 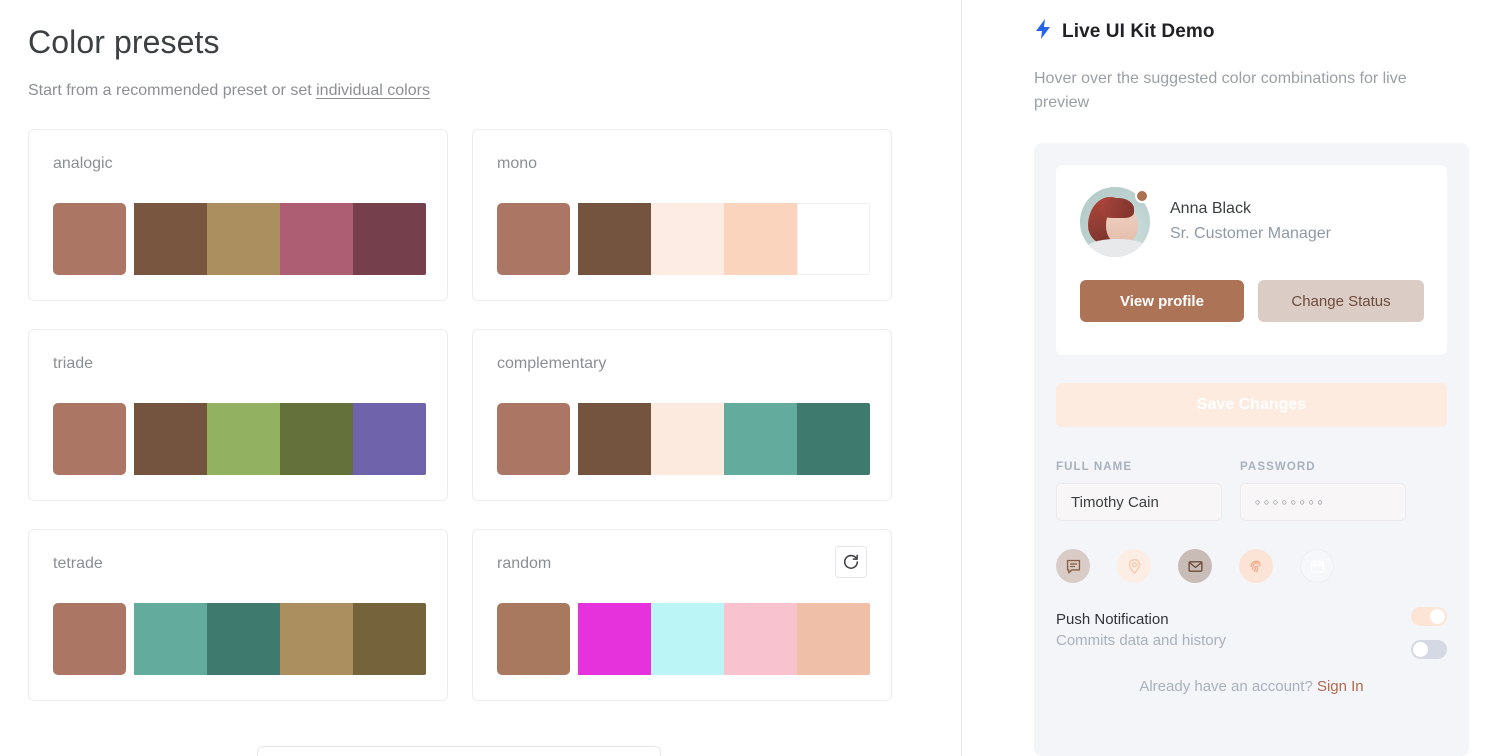 I want to click on commits-history-toggle-off, so click(x=1429, y=649).